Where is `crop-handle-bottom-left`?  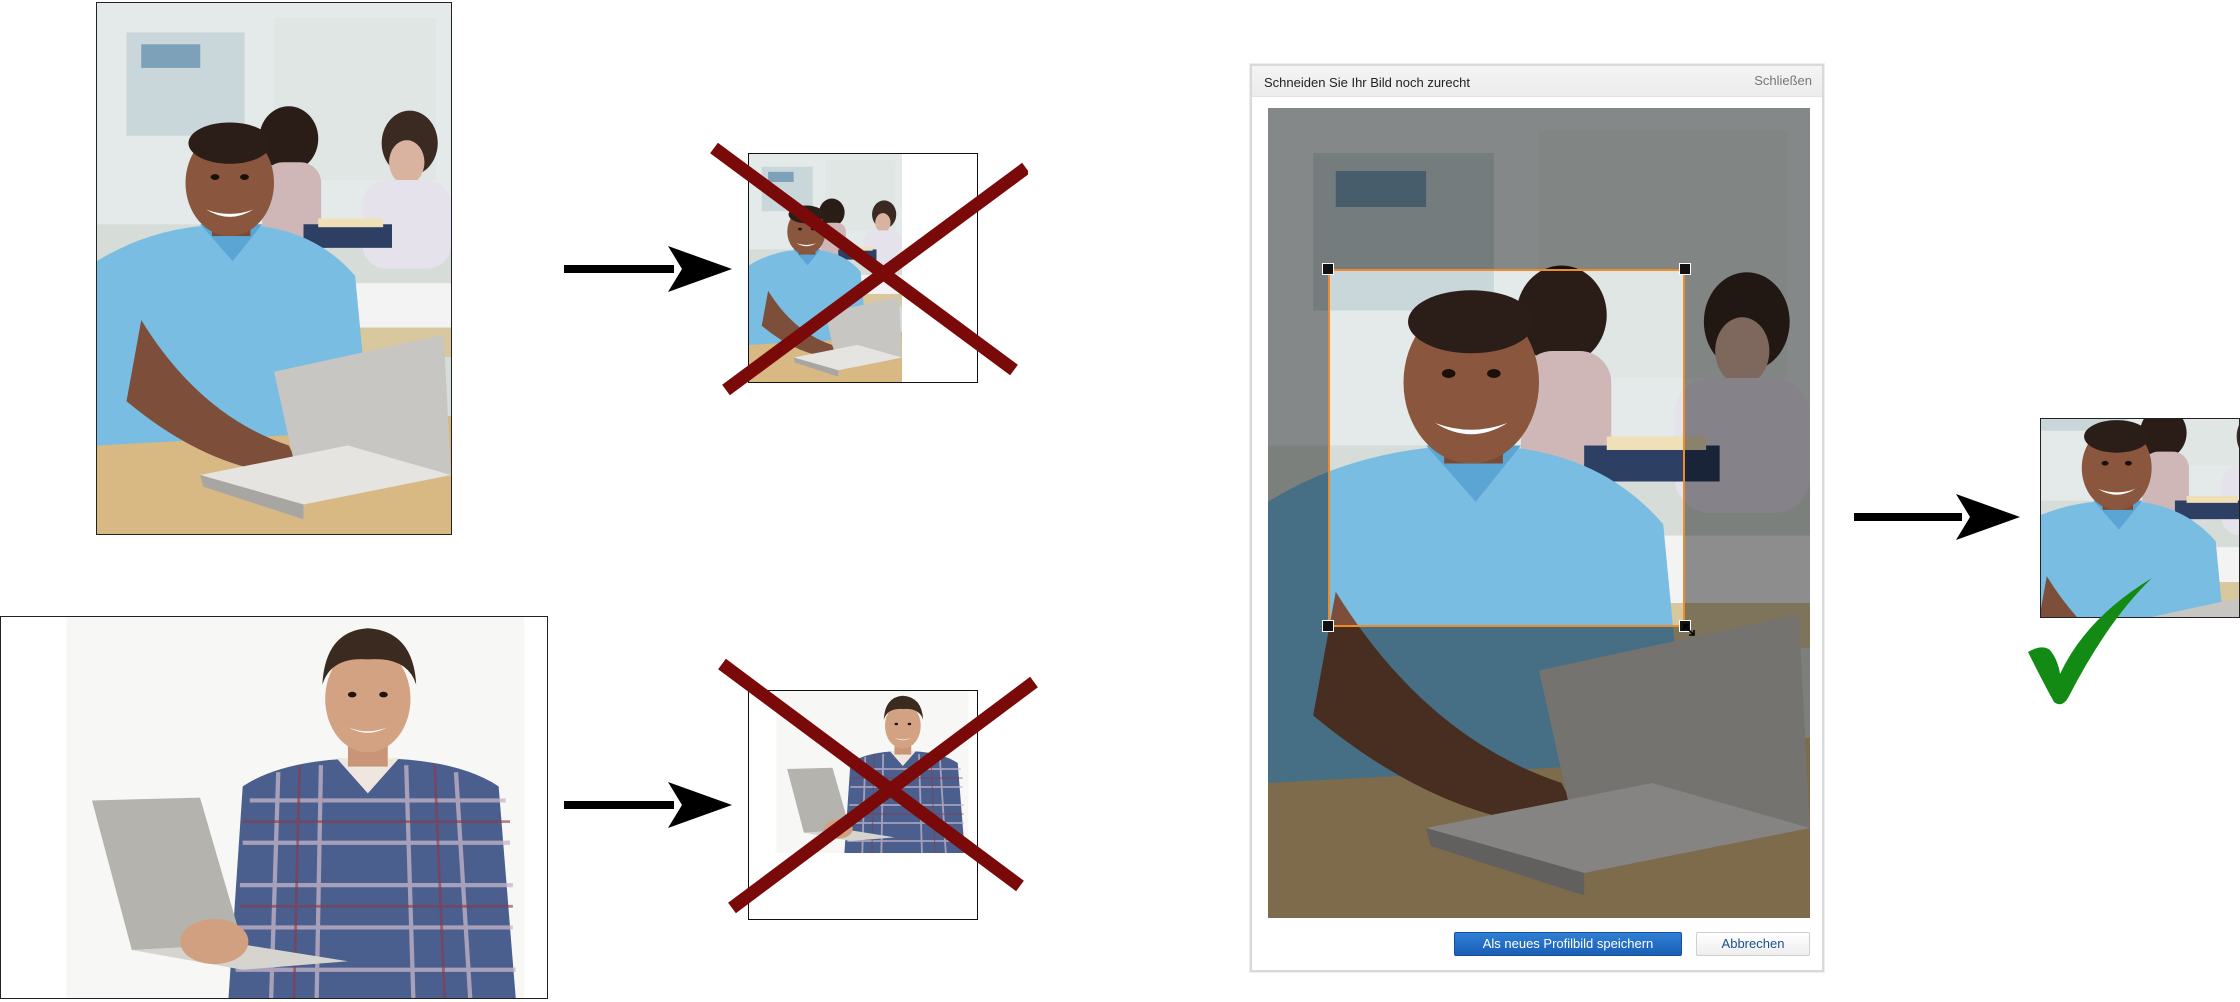
crop-handle-bottom-left is located at coordinates (1328, 626).